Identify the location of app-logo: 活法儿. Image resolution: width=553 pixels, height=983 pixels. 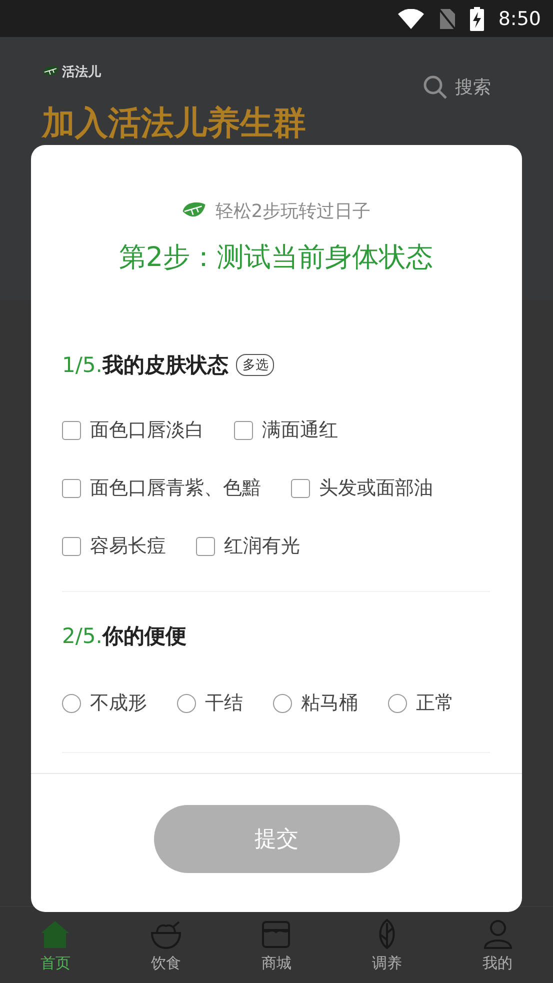
(81, 72).